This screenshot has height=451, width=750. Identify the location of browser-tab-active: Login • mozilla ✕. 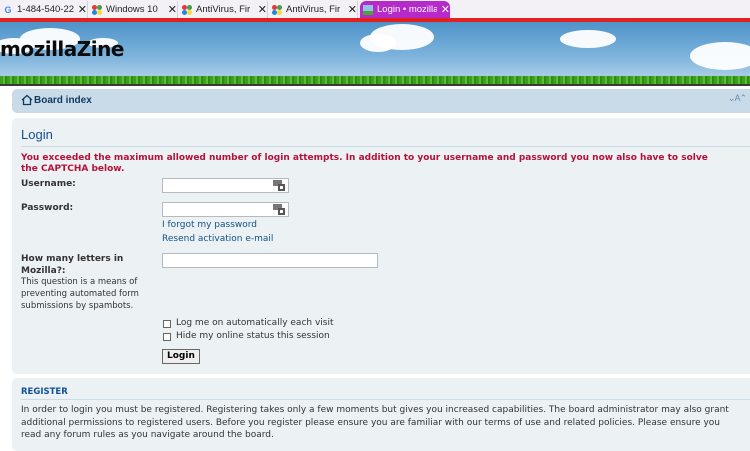
(405, 9).